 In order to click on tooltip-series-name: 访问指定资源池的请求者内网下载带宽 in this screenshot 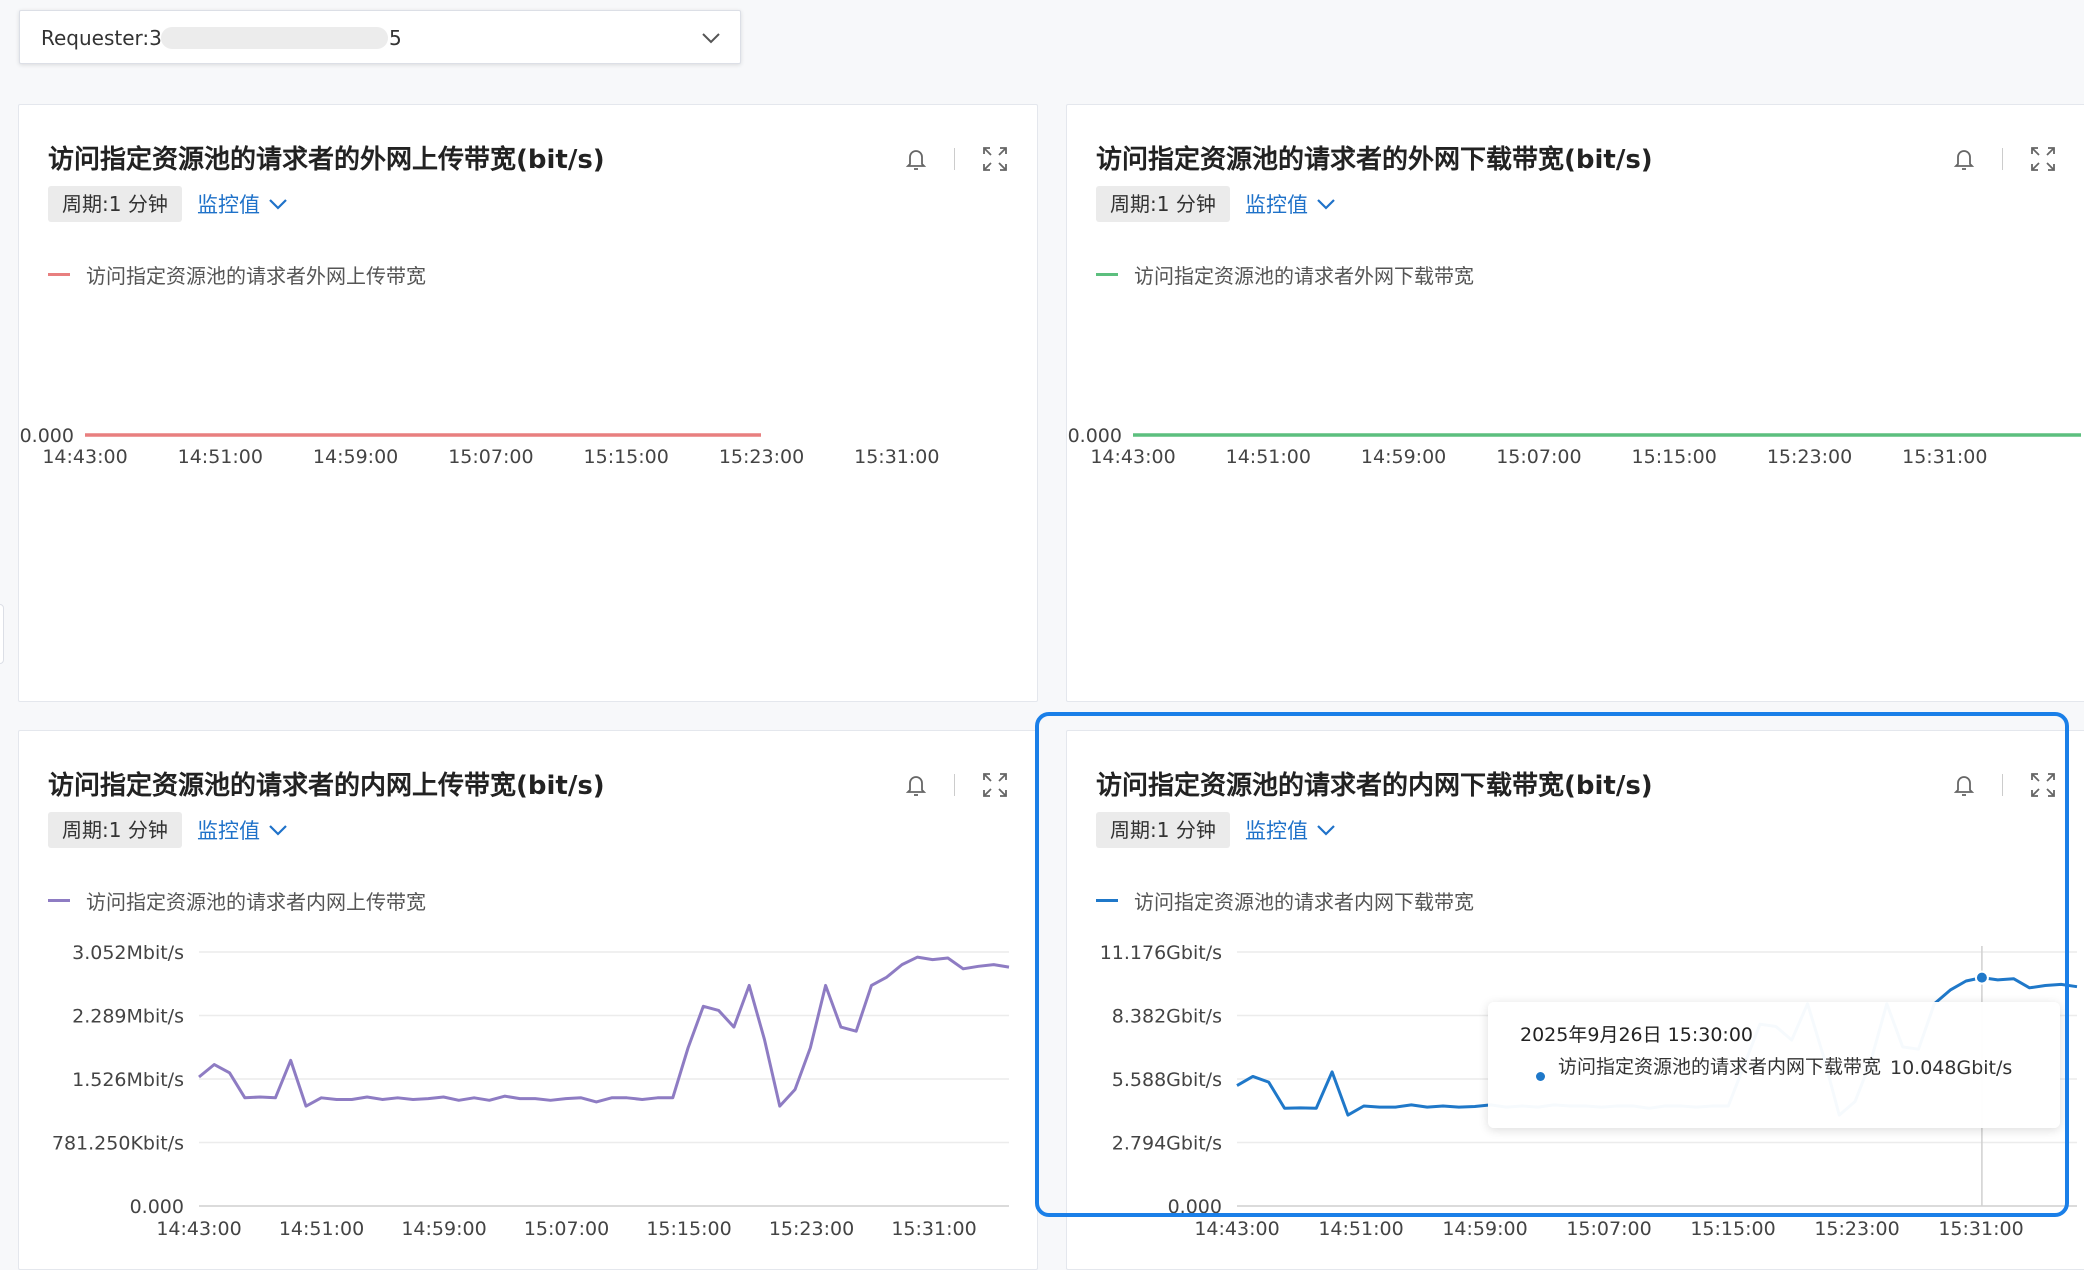, I will do `click(1720, 1067)`.